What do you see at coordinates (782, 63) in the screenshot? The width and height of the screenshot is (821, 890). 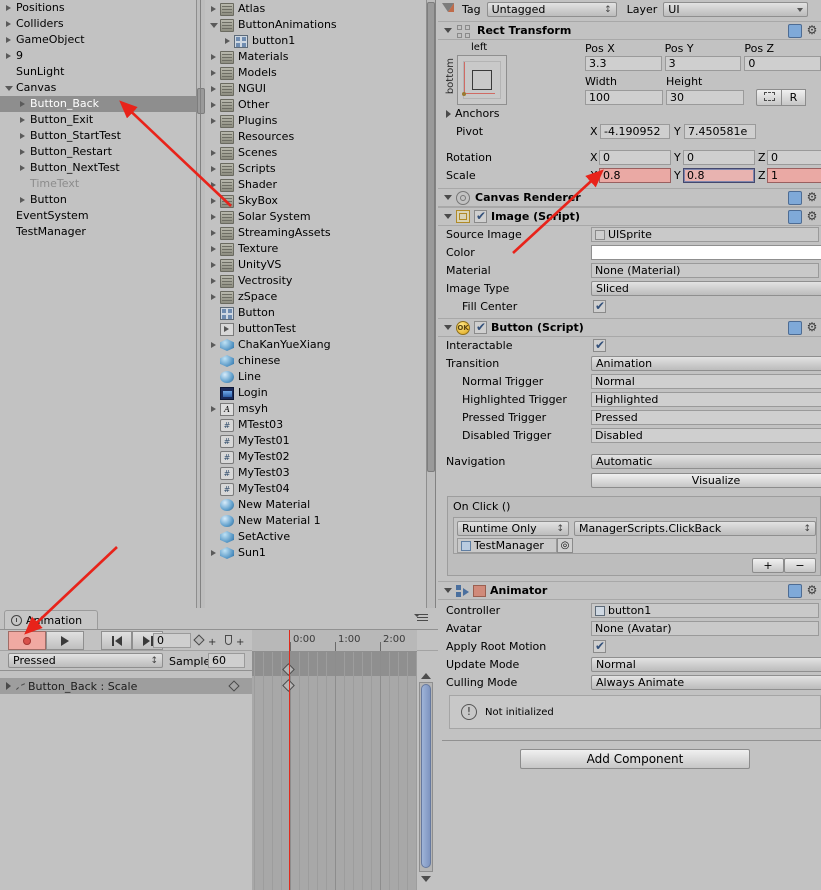 I see `pos-z-input: 0` at bounding box center [782, 63].